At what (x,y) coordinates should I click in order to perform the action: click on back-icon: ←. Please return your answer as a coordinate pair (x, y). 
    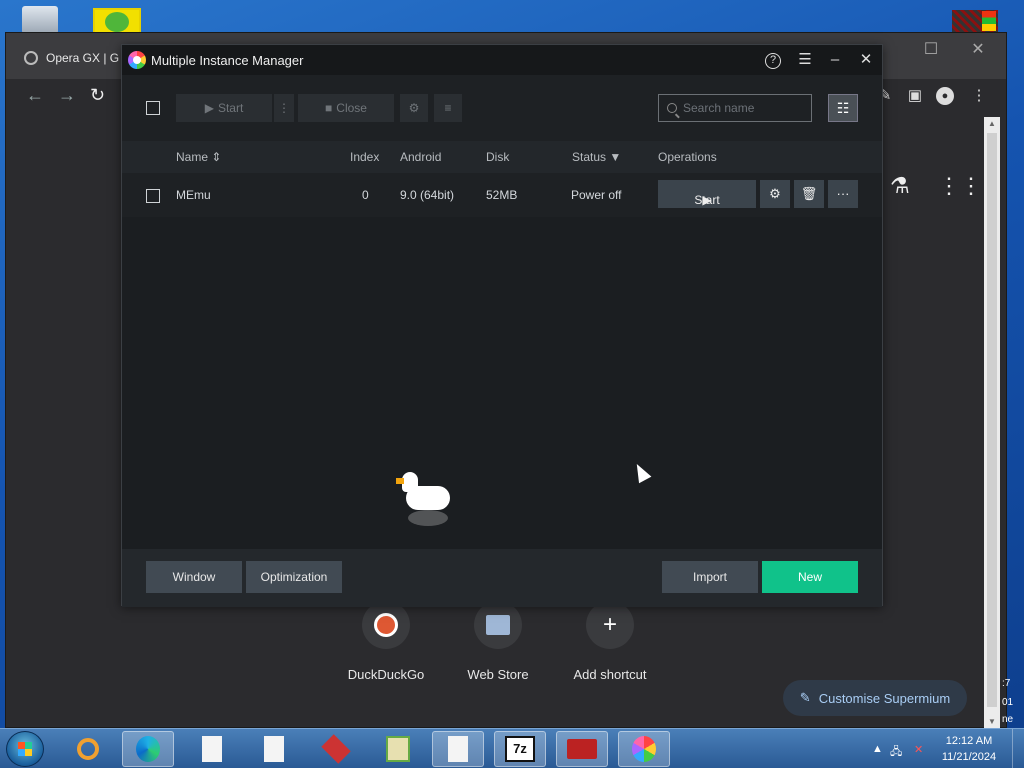
    Looking at the image, I should click on (35, 95).